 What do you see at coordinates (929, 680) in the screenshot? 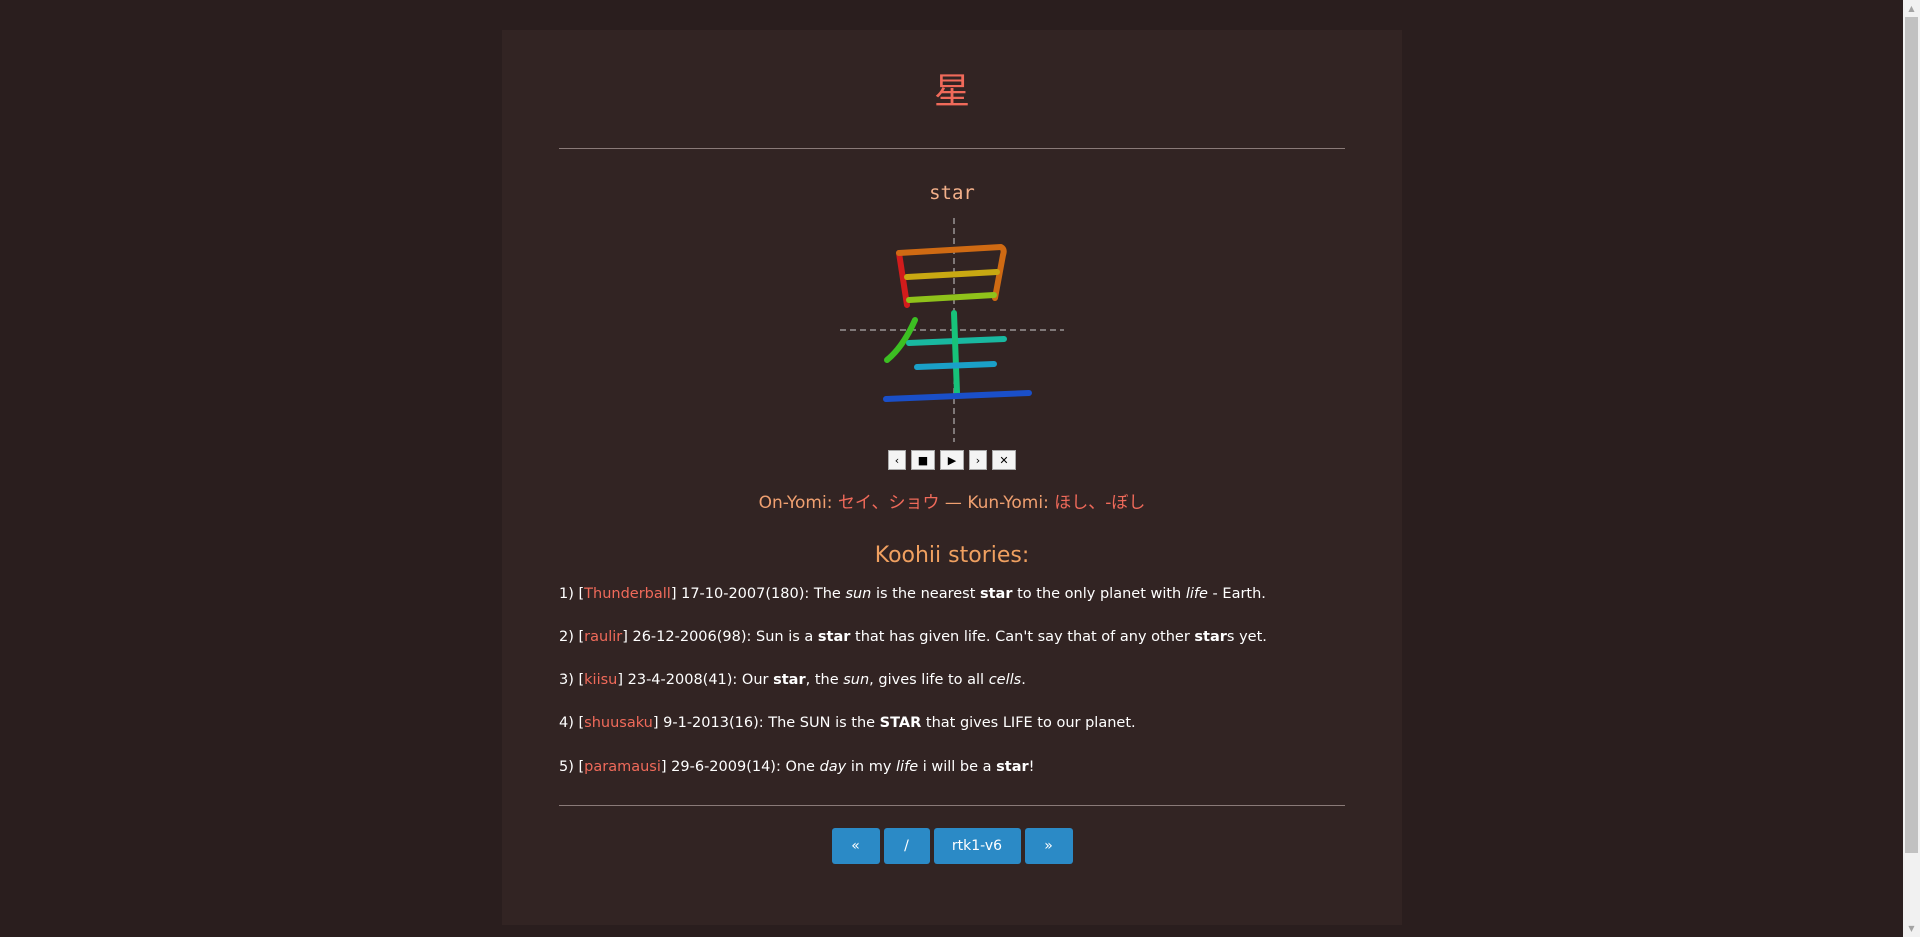
I see `story-text: , gives life to all` at bounding box center [929, 680].